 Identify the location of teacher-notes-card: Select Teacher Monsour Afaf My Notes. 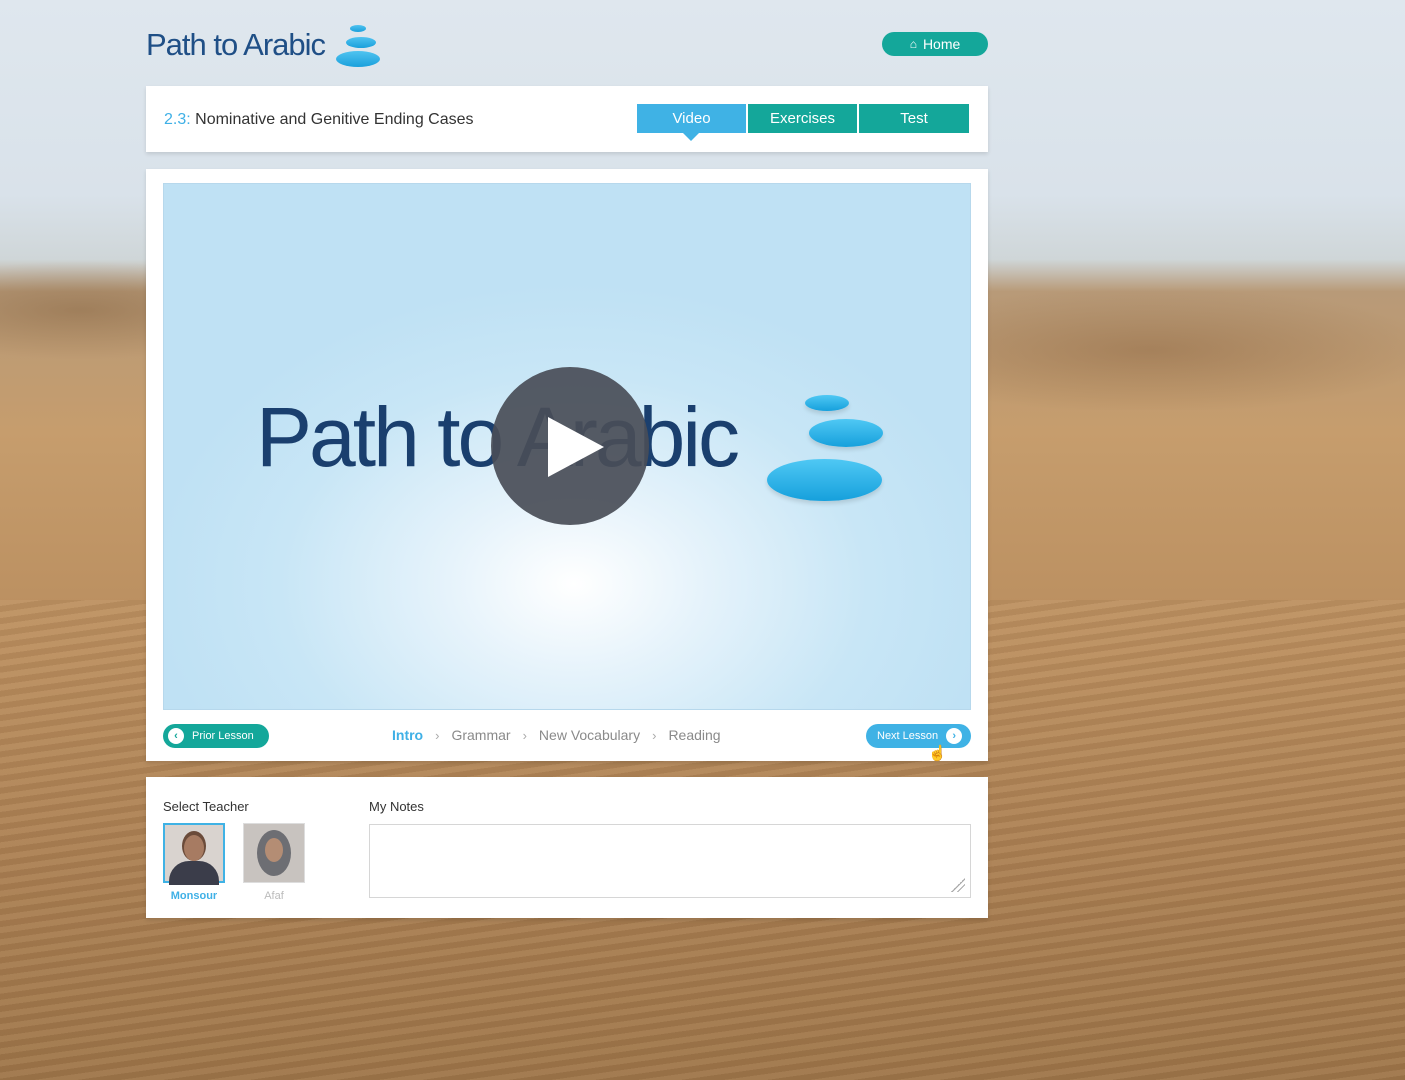
(567, 847).